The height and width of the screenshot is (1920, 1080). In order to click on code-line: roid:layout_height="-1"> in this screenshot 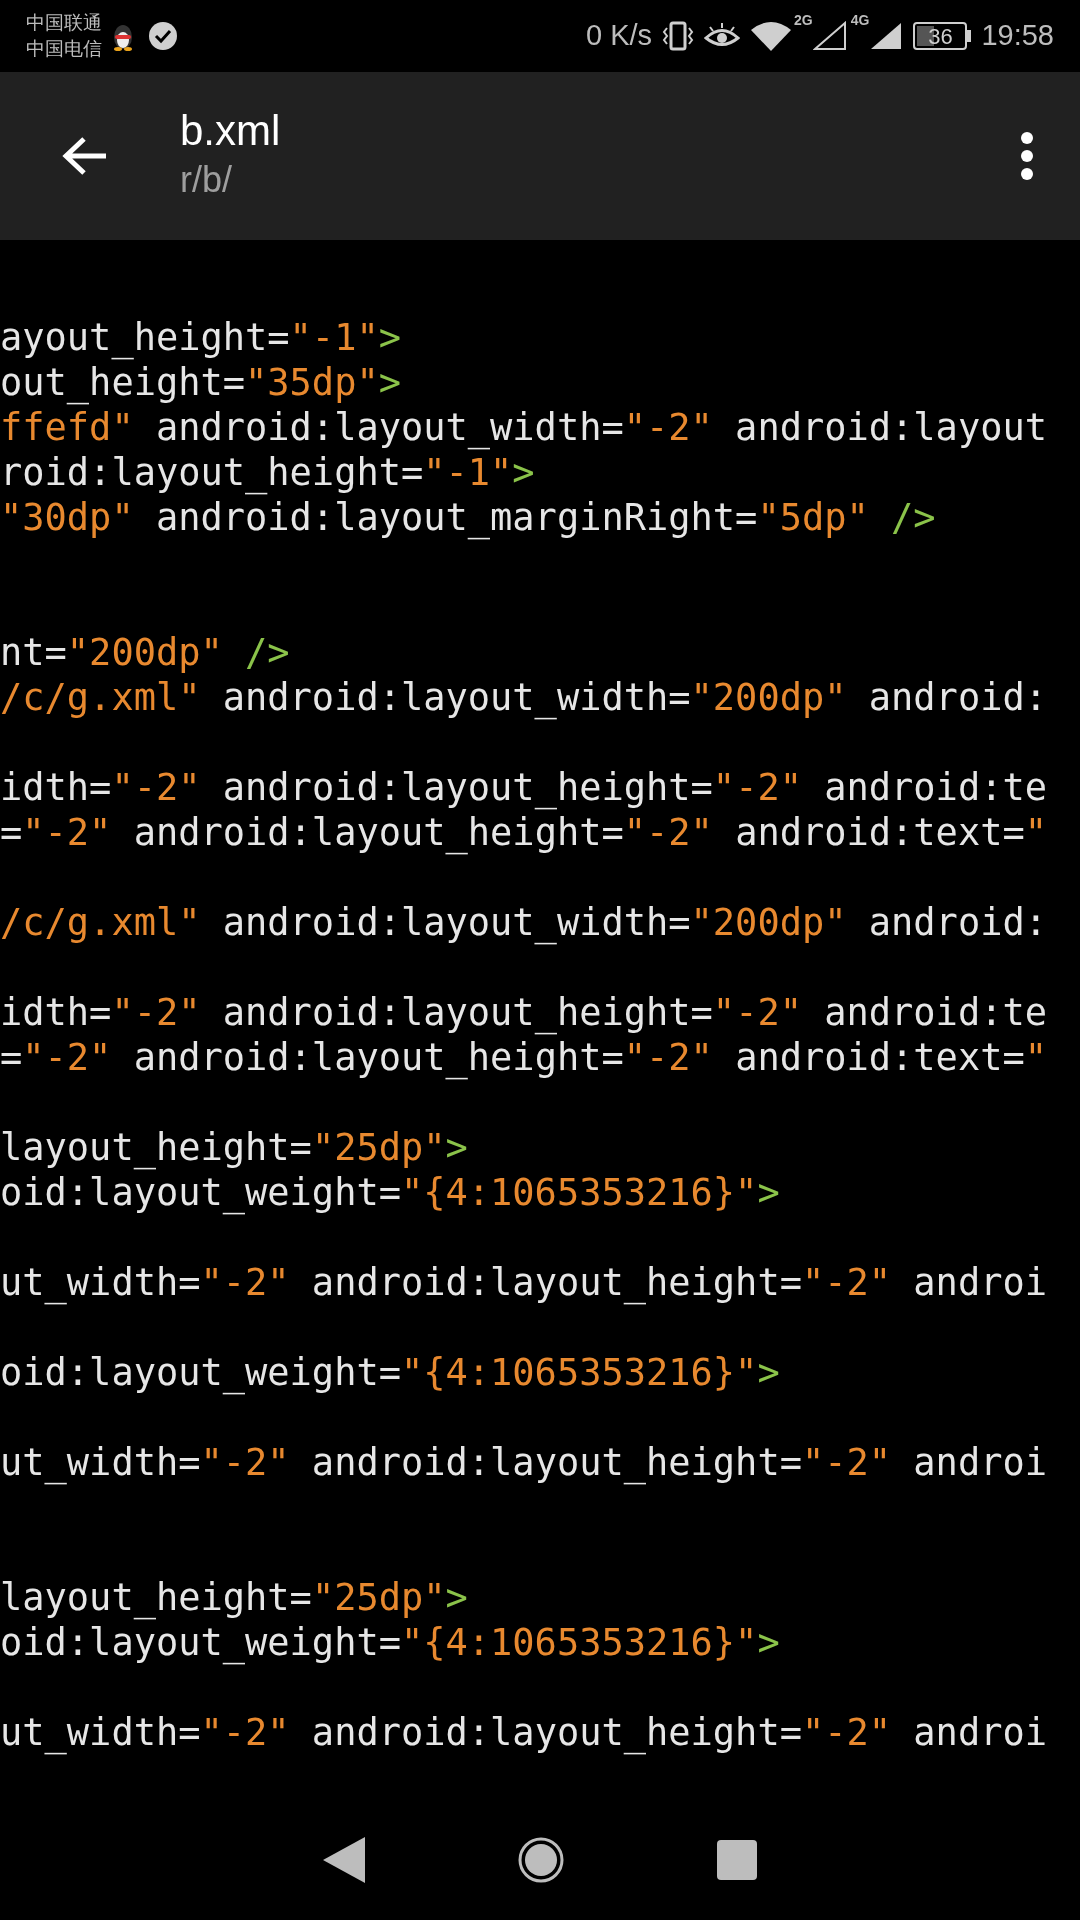, I will do `click(267, 472)`.